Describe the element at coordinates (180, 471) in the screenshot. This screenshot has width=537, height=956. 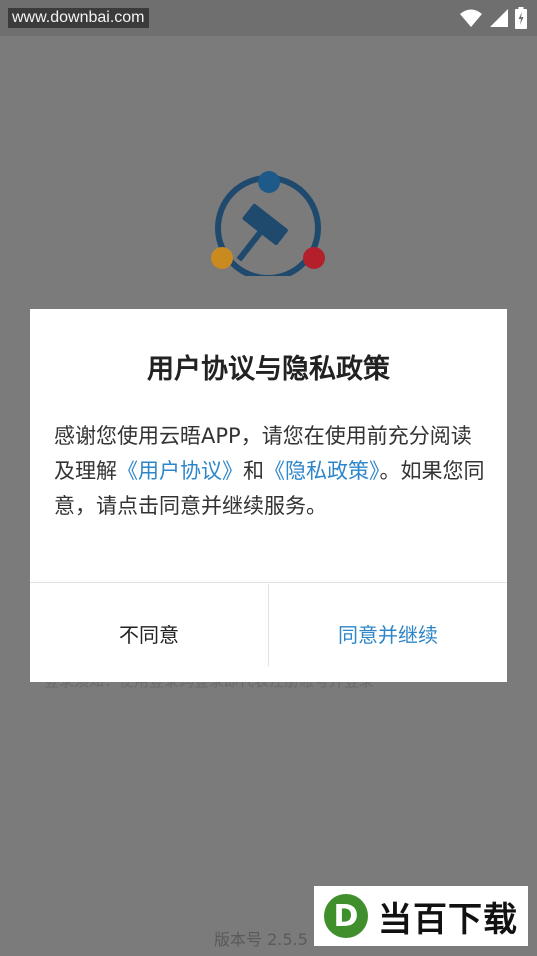
I see `user-agreement-link: 《用户协议》` at that location.